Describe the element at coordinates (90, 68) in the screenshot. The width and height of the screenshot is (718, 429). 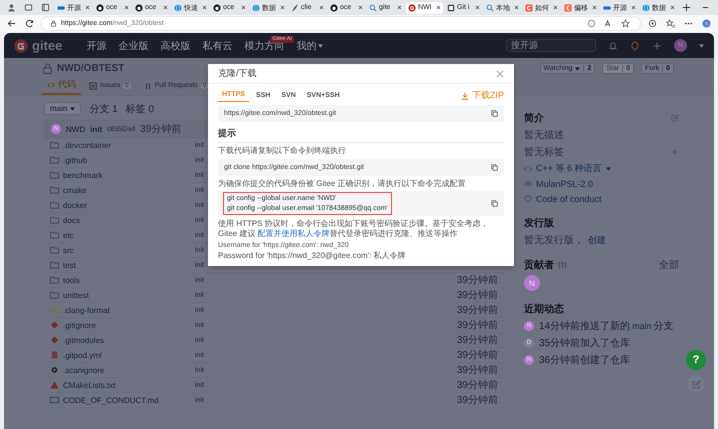
I see `repository-title: NWD/OBTEST` at that location.